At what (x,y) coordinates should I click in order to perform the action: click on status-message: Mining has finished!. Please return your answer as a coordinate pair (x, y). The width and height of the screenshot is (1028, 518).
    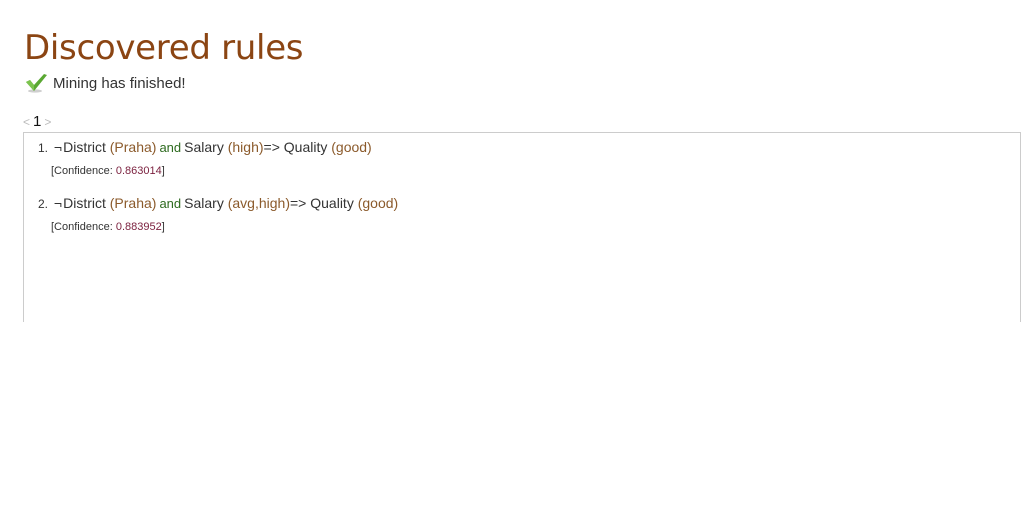
    Looking at the image, I should click on (105, 83).